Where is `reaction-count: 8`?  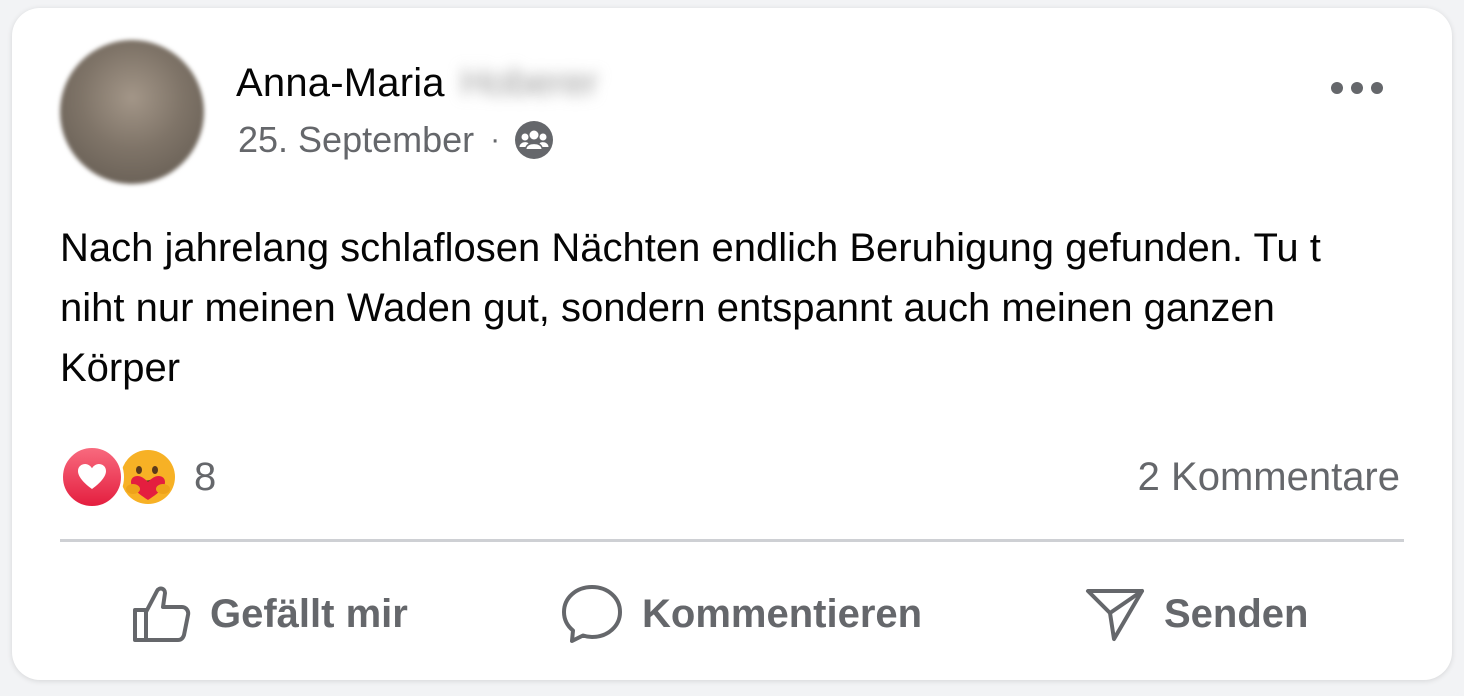
reaction-count: 8 is located at coordinates (205, 476).